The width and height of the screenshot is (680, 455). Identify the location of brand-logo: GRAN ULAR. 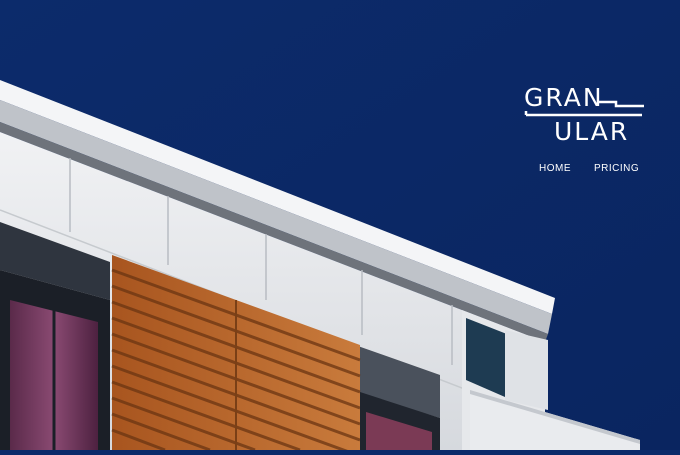
(585, 113).